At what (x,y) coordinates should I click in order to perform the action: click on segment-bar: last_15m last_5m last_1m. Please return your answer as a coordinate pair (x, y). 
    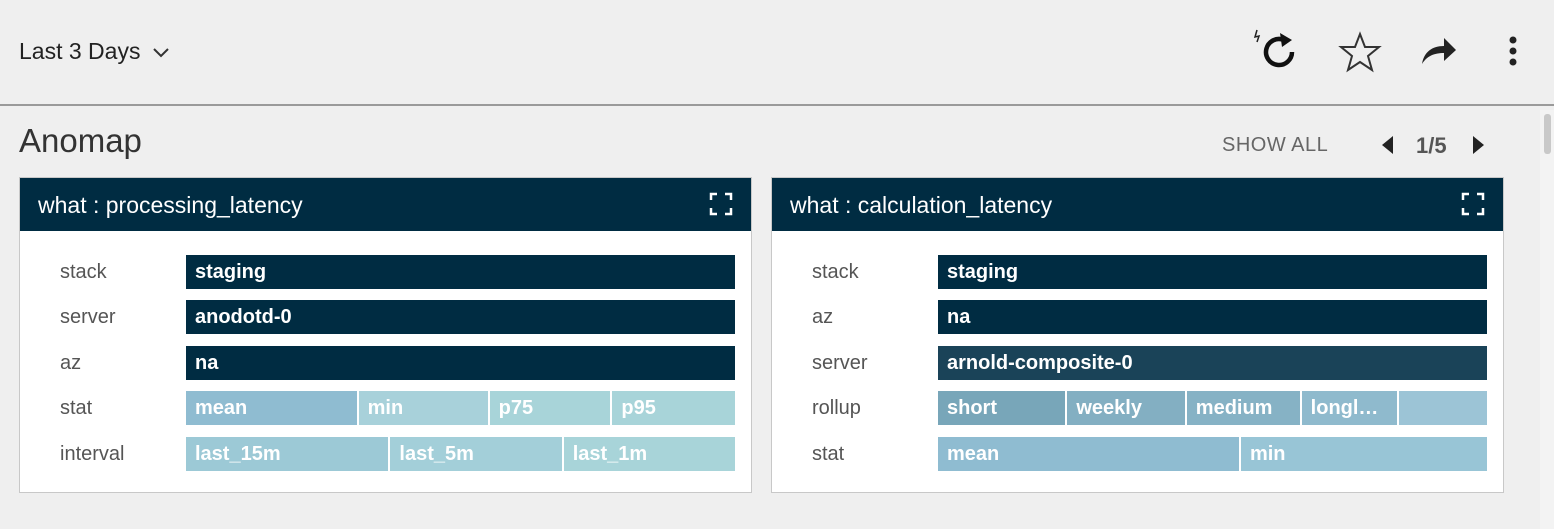
    Looking at the image, I should click on (460, 454).